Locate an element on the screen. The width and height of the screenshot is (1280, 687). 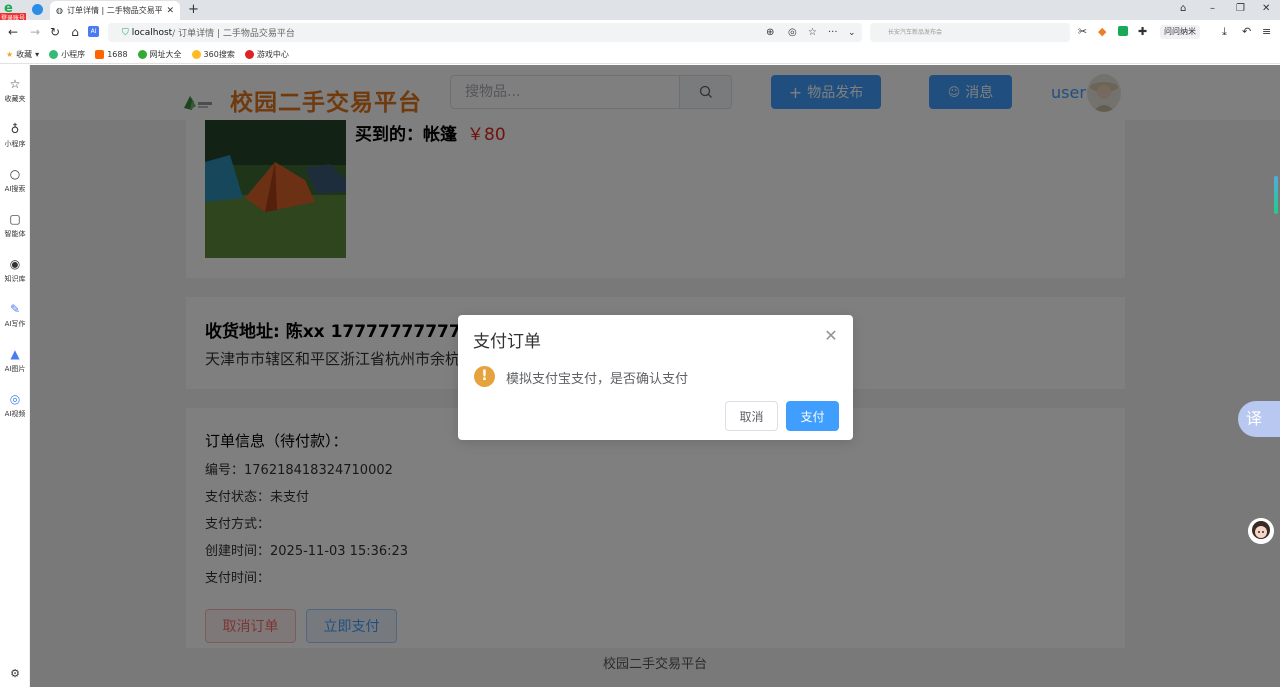
puzzle-icon: ✚ is located at coordinates (1142, 31).